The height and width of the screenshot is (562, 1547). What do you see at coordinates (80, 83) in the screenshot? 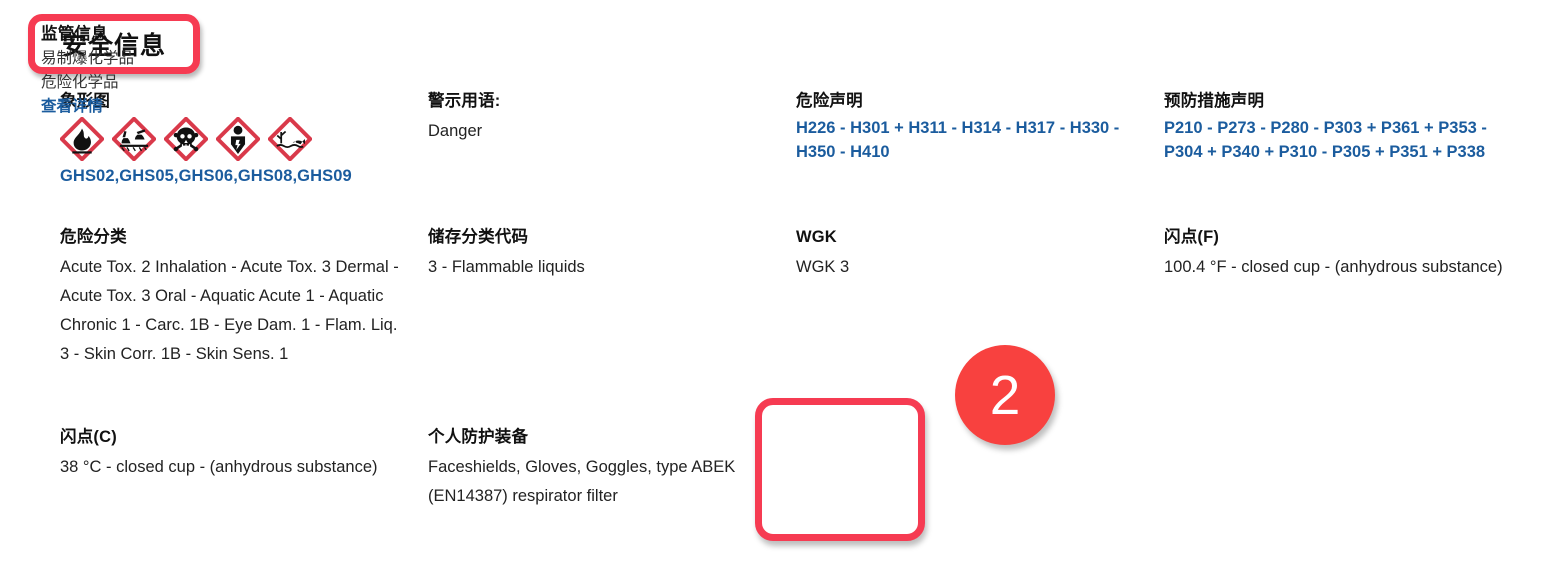
I see `regulatory-item-hazardous-chemical: 危险化学品` at bounding box center [80, 83].